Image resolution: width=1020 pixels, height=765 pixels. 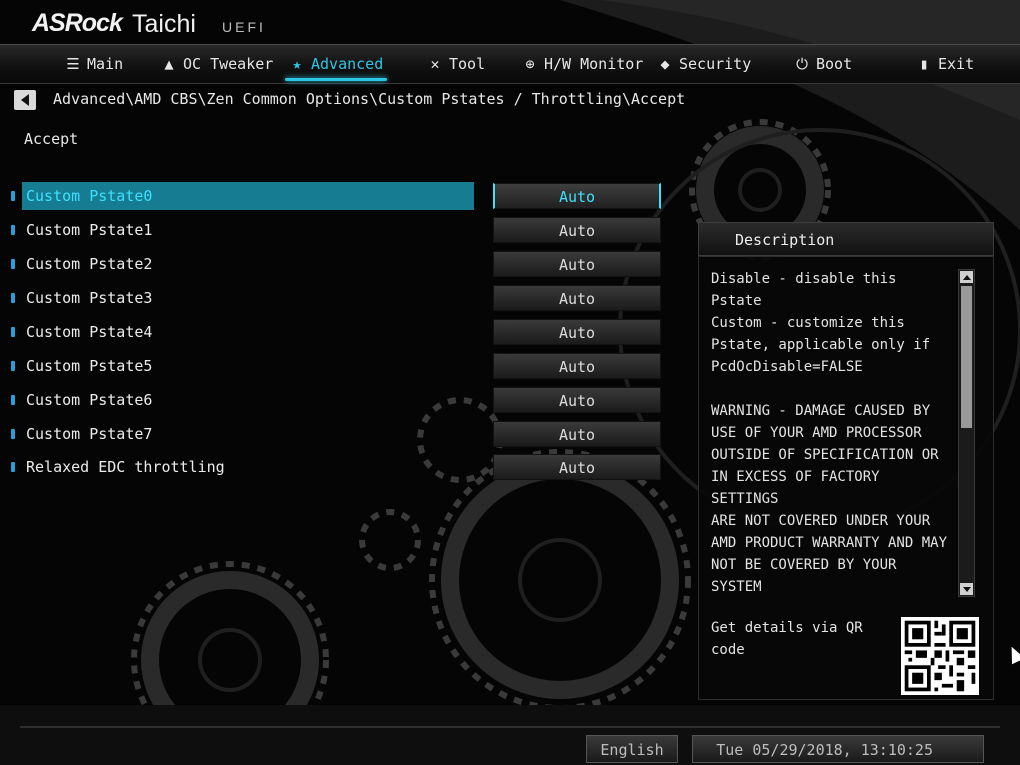 What do you see at coordinates (164, 24) in the screenshot?
I see `brand-model: Taichi` at bounding box center [164, 24].